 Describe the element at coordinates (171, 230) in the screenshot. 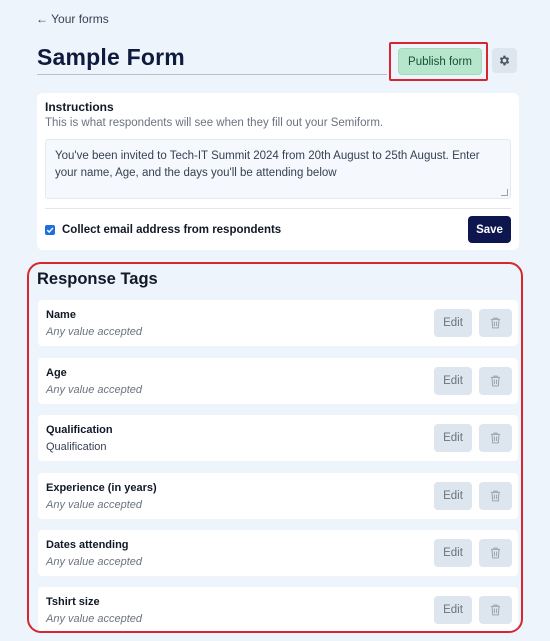

I see `collect-email-label: Collect email address from respondents` at that location.